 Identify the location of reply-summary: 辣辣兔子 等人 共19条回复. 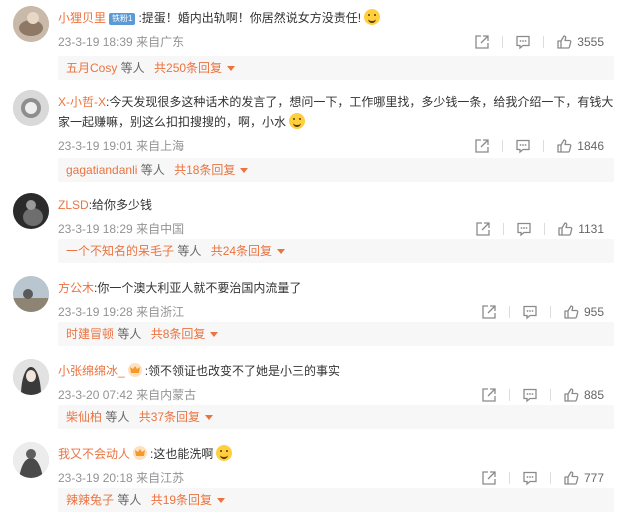
(336, 500).